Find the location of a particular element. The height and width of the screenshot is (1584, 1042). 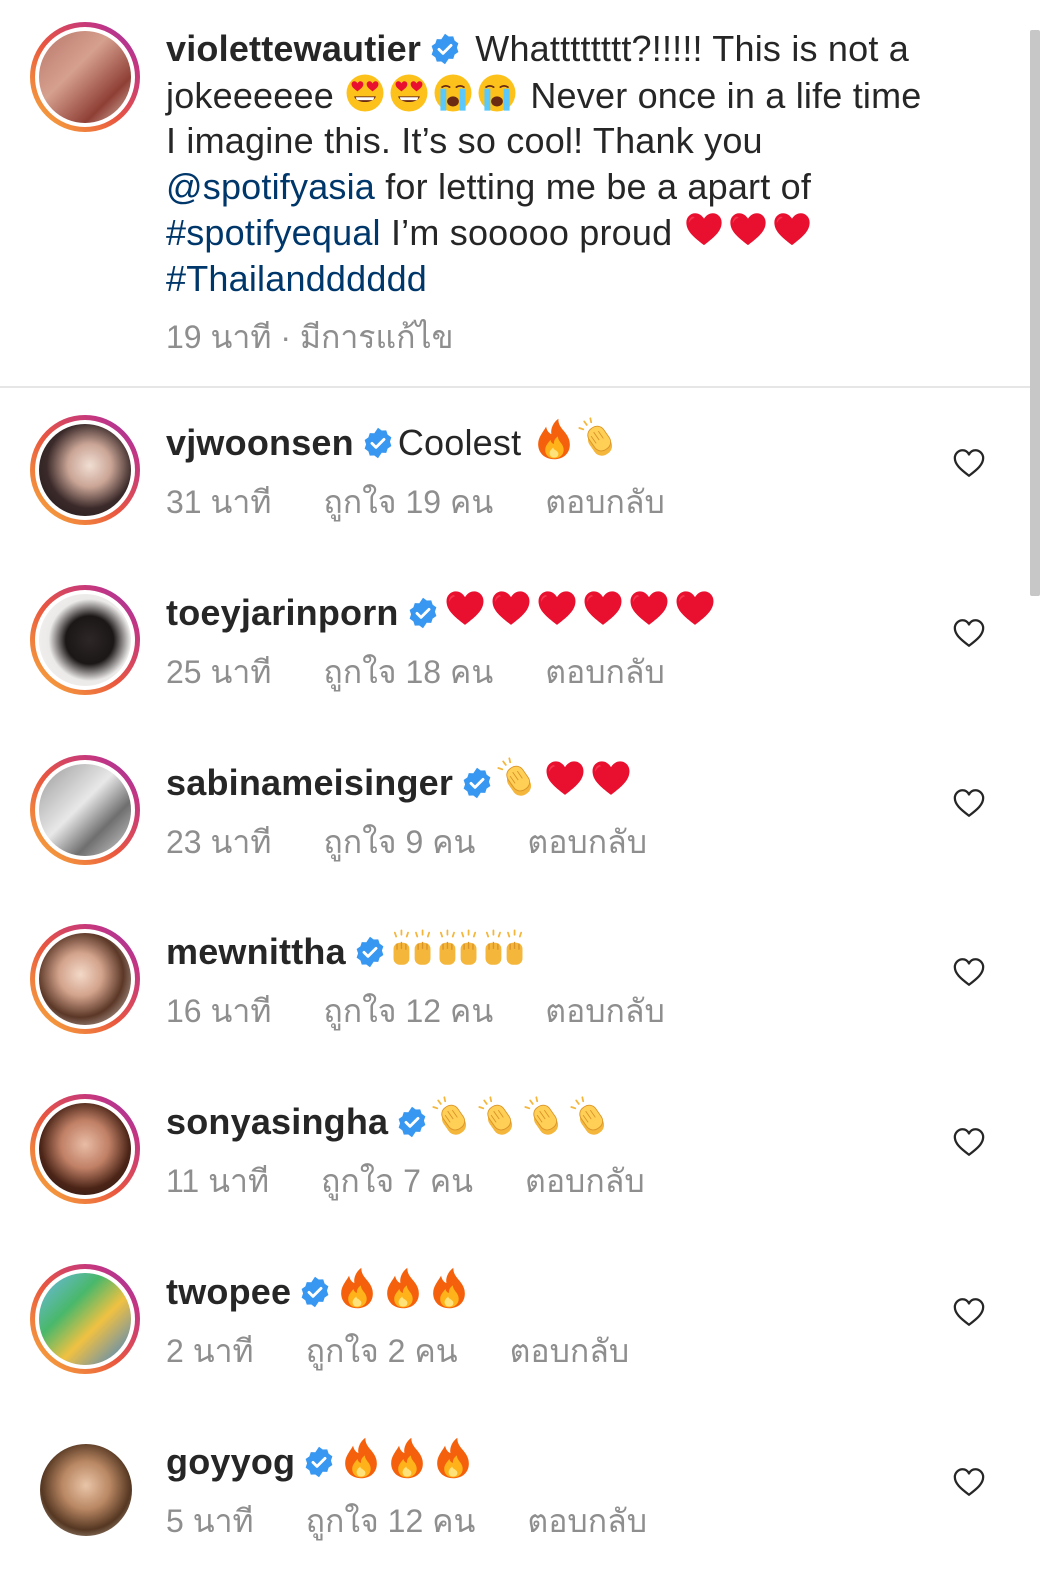

comment-username: goyyog is located at coordinates (230, 1461).